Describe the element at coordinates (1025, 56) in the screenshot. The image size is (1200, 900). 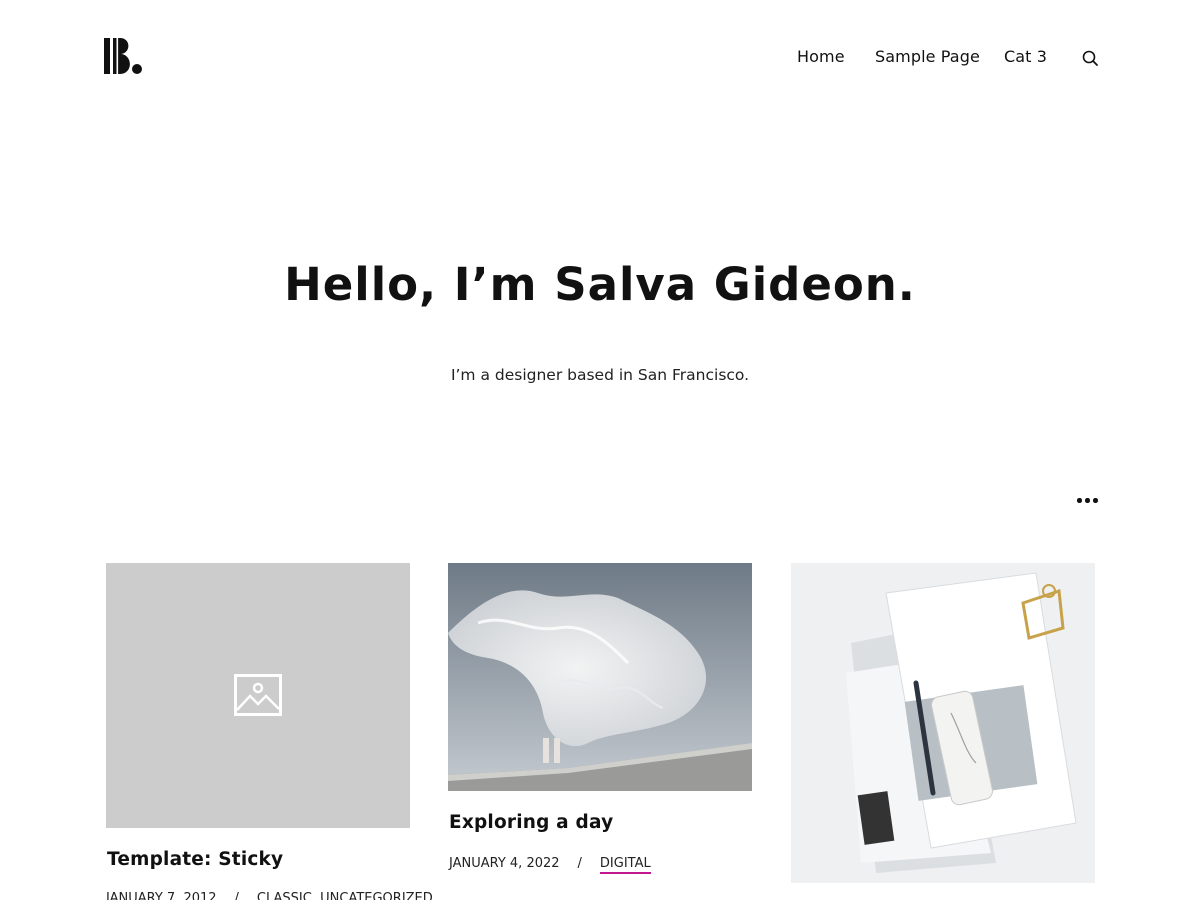
I see `nav-link-cat-3: Cat 3` at that location.